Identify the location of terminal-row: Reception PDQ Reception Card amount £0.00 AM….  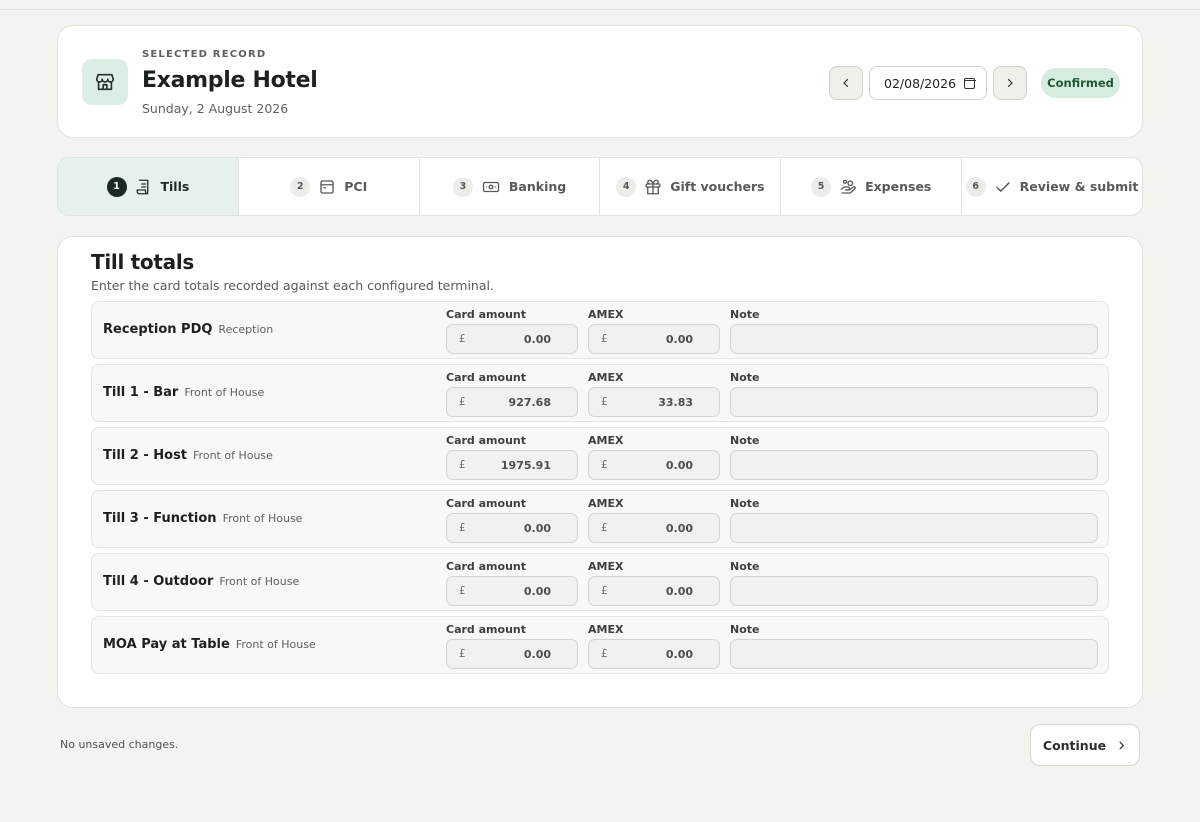
(600, 330).